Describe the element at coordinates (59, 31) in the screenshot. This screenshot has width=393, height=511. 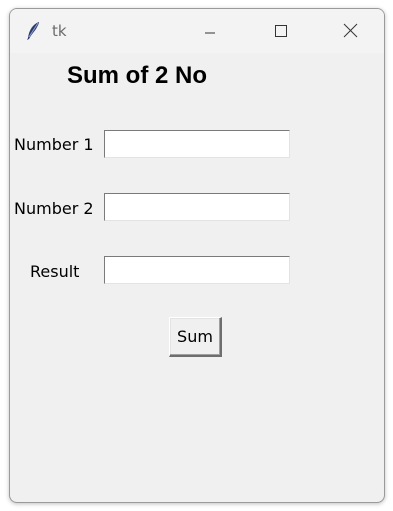
I see `window-title: tk` at that location.